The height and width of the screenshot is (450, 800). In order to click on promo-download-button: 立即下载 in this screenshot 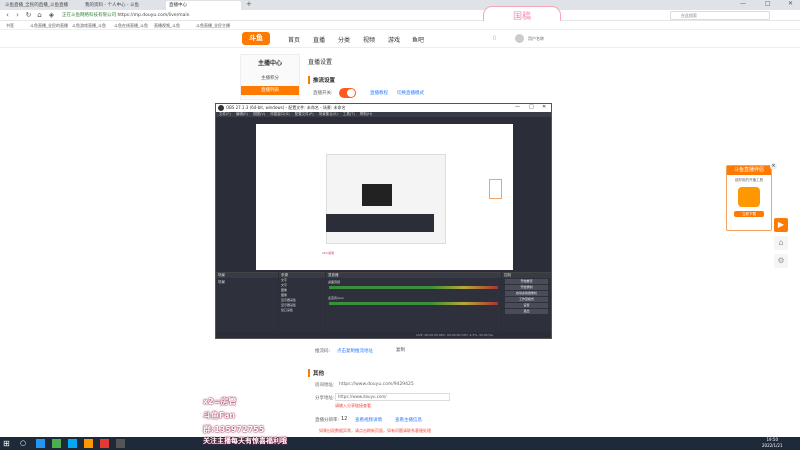, I will do `click(749, 214)`.